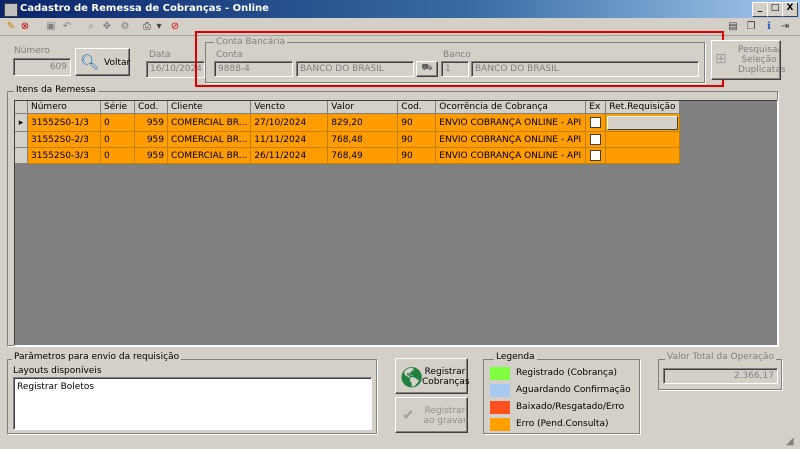 This screenshot has width=800, height=449. I want to click on itens-remessa-title: Itens da Remessa, so click(56, 90).